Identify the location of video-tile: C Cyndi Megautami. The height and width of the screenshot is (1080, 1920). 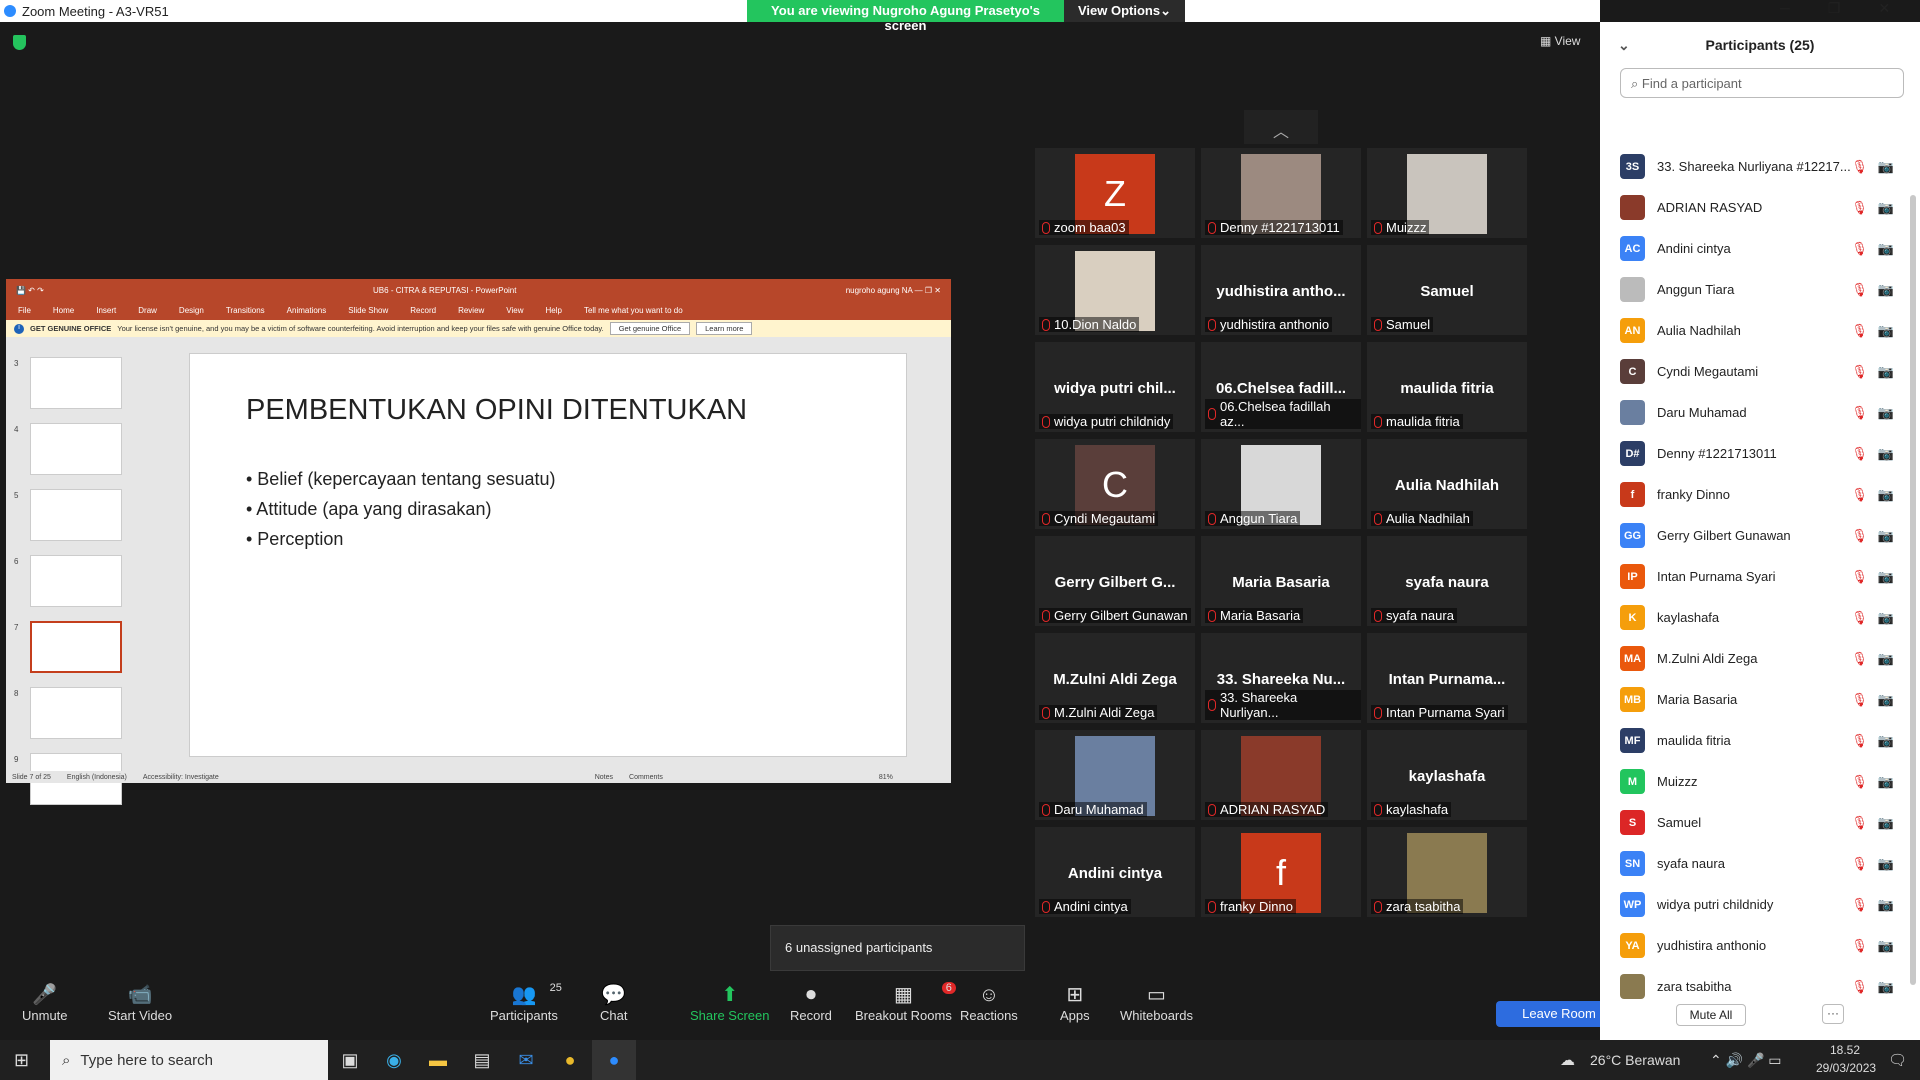
(1115, 484).